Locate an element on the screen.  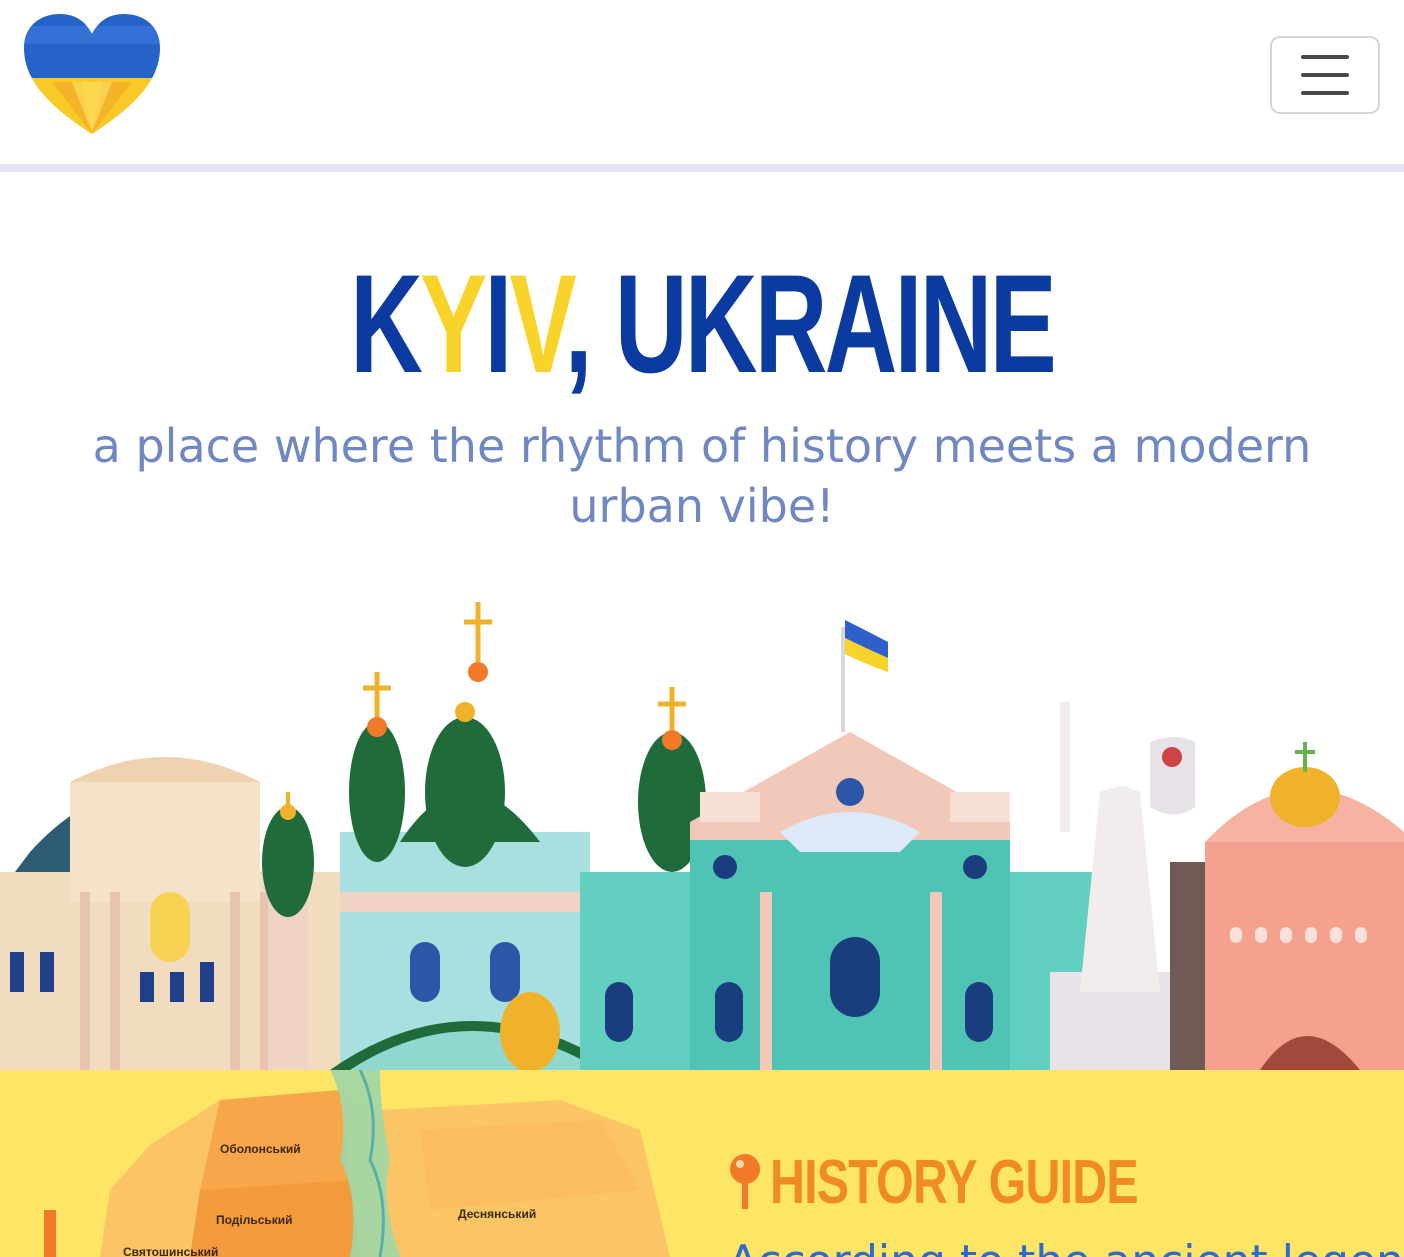
district-label: Подільський is located at coordinates (254, 1220).